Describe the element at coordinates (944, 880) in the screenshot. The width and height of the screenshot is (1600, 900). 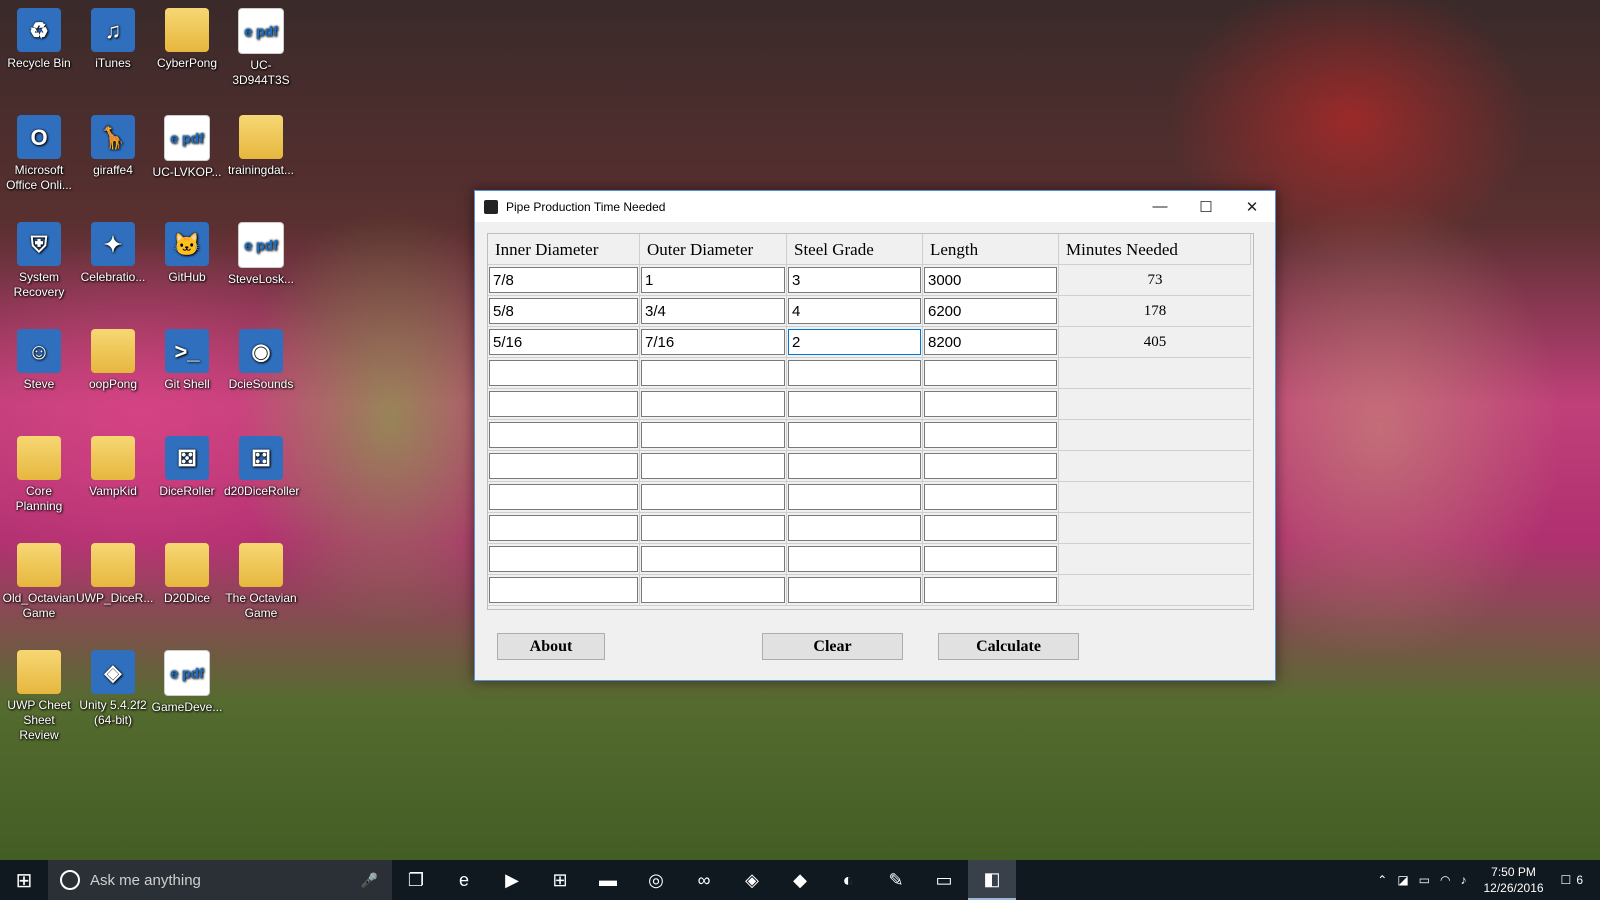
I see `app-icon: ▭` at that location.